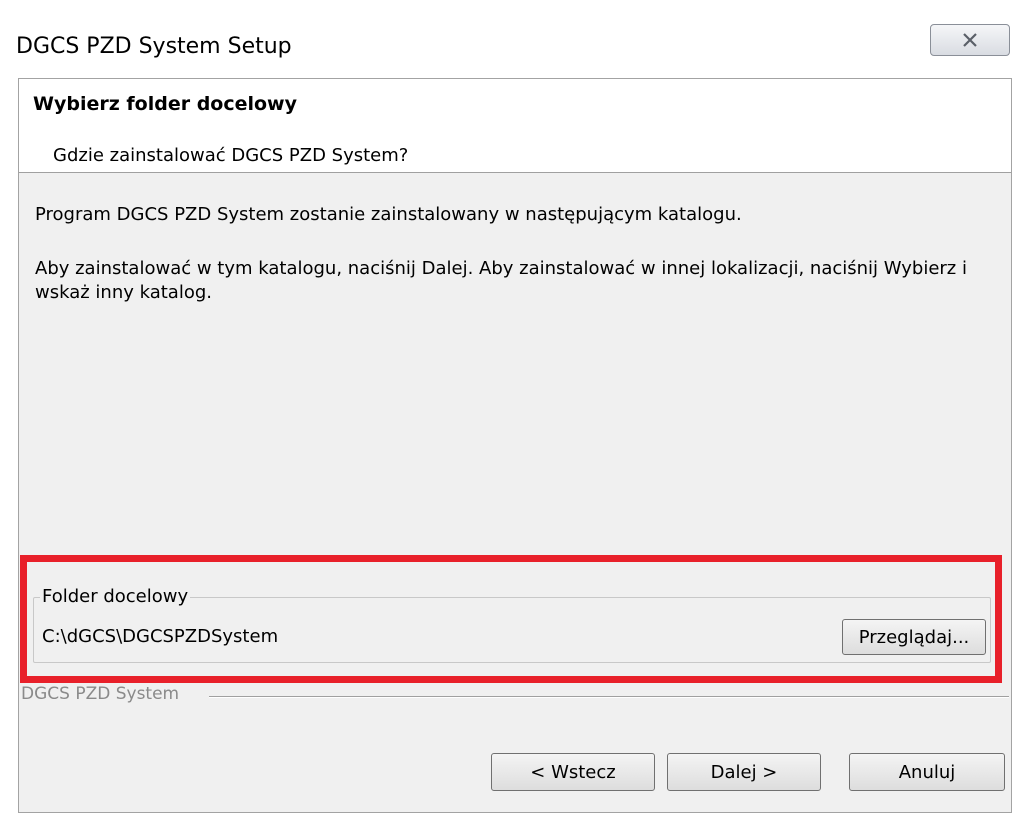  Describe the element at coordinates (927, 772) in the screenshot. I see `cancel-button: Anuluj` at that location.